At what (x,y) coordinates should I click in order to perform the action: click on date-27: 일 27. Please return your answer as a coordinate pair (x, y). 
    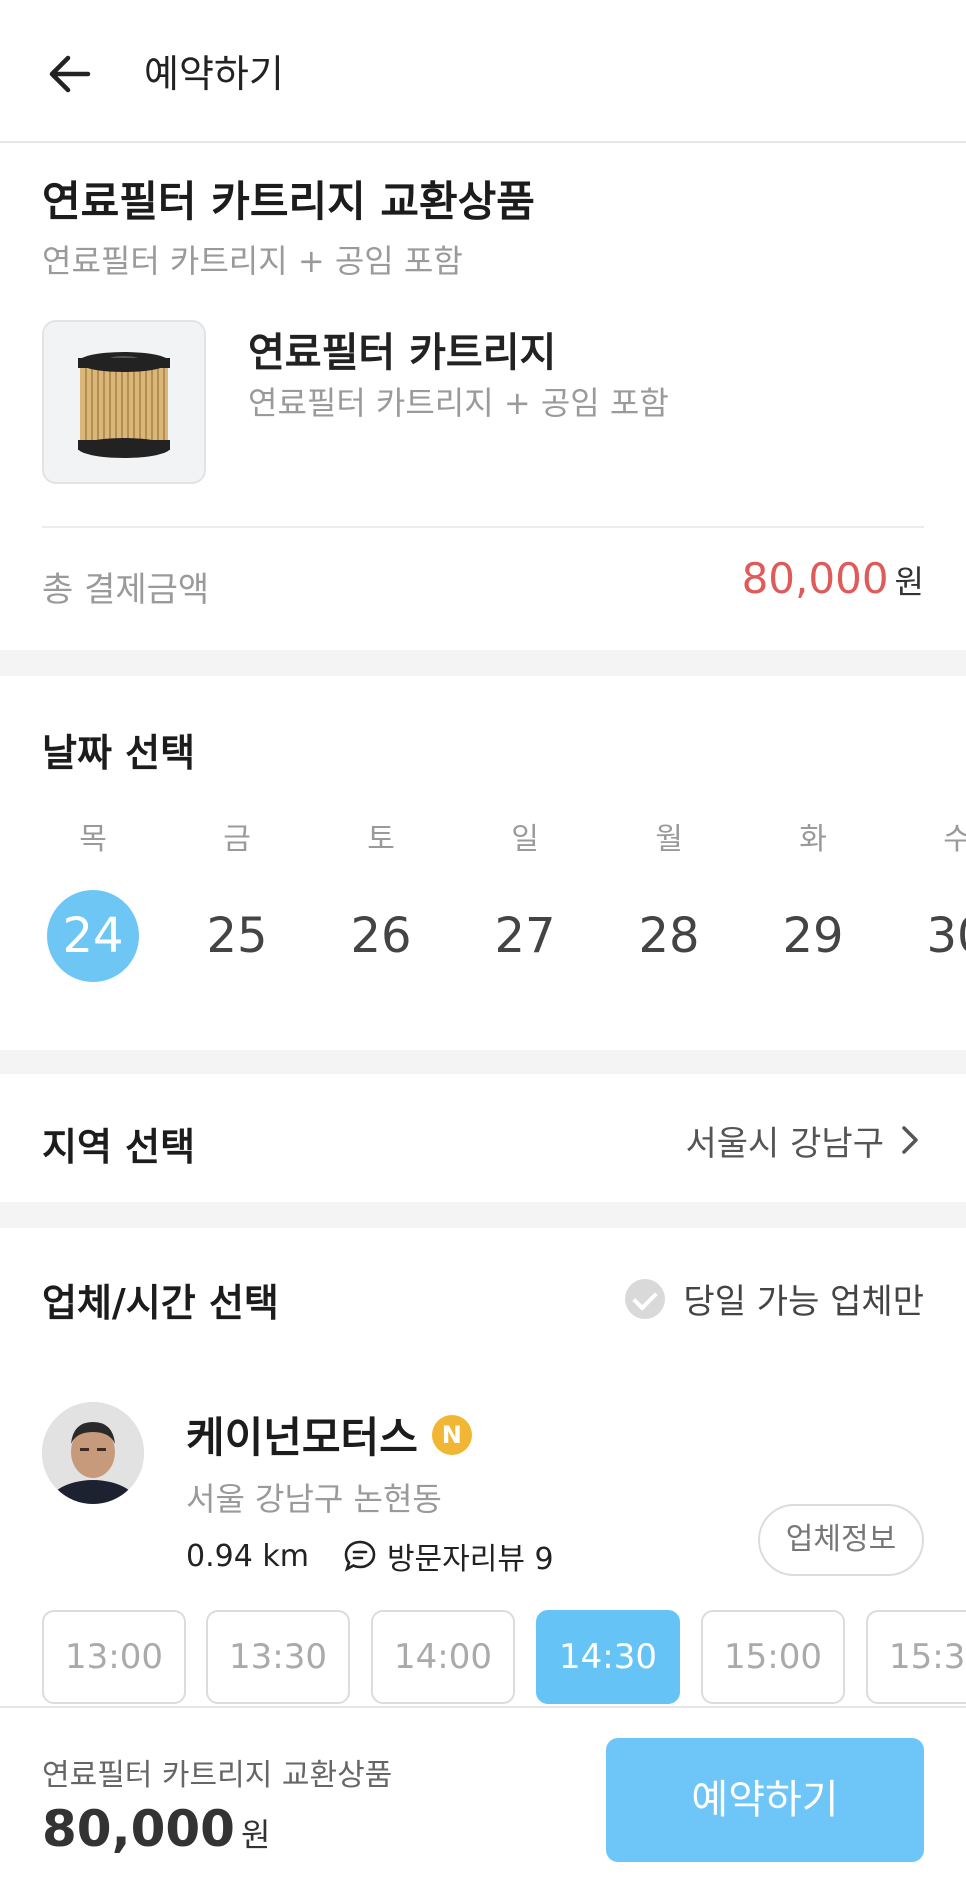
    Looking at the image, I should click on (525, 901).